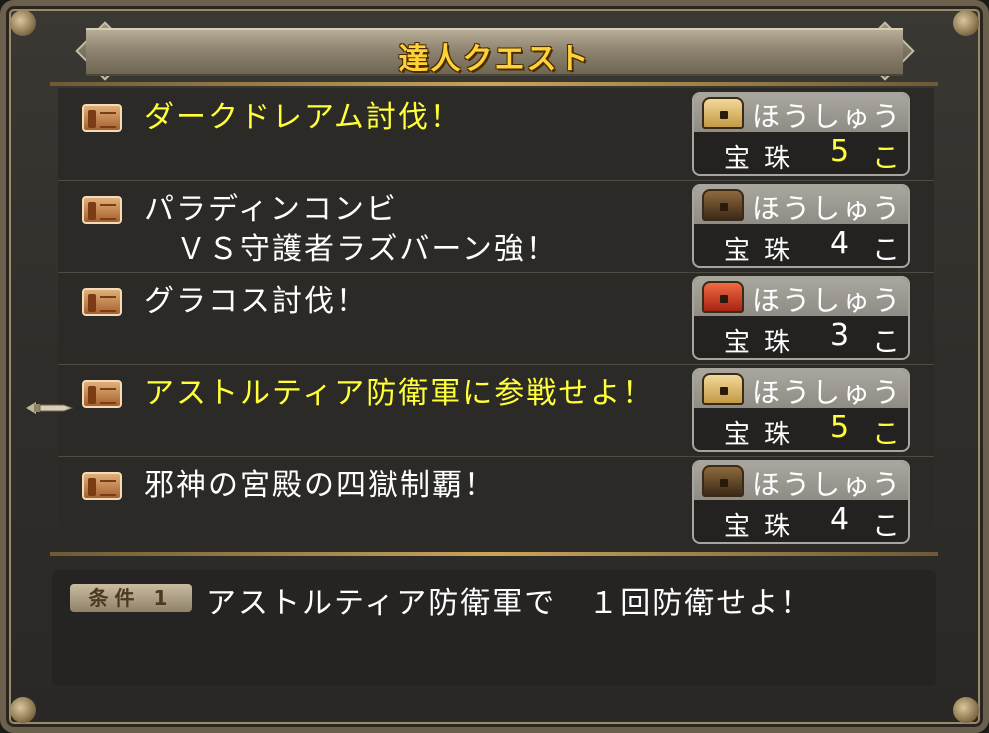  I want to click on quest-name: ダークドレアム討伐！, so click(303, 117).